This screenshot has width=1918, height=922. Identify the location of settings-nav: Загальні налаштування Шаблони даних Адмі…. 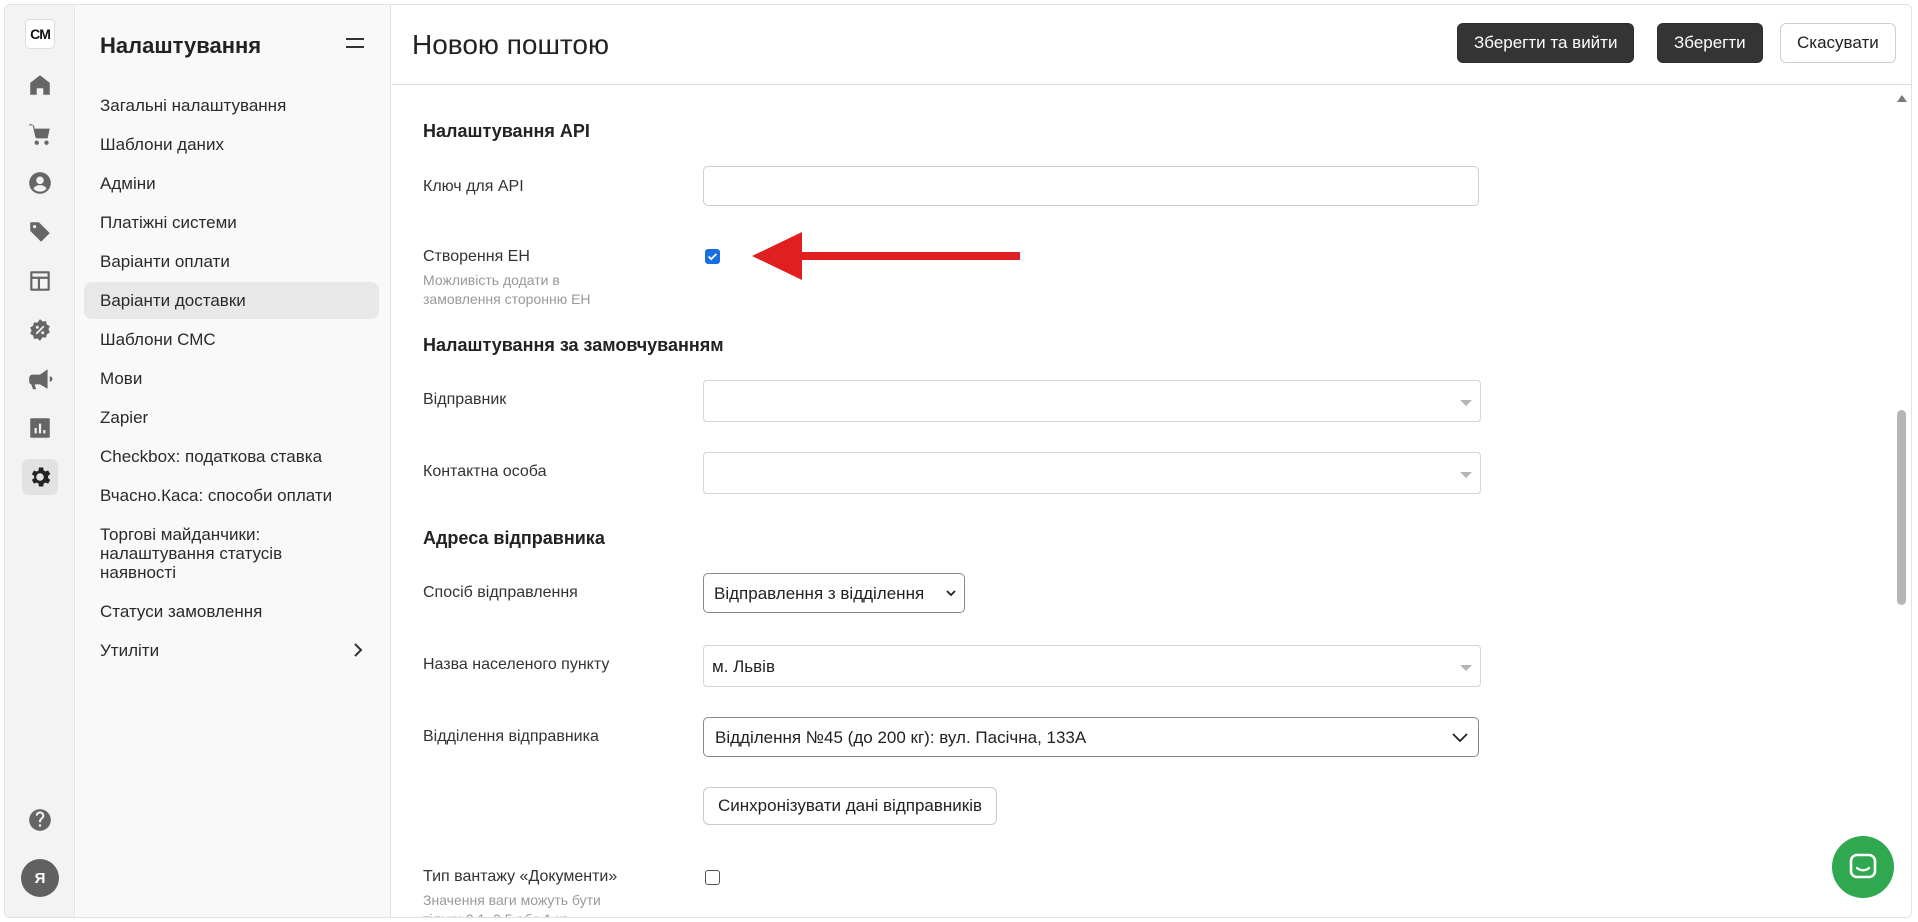
(231, 379).